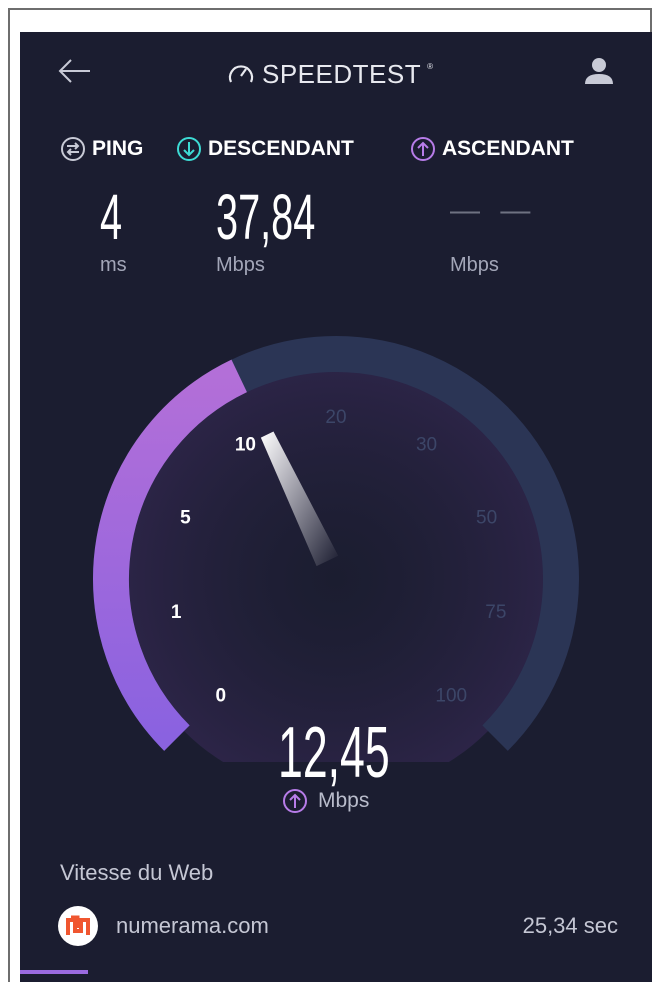  What do you see at coordinates (493, 210) in the screenshot?
I see `upload-value: — —` at bounding box center [493, 210].